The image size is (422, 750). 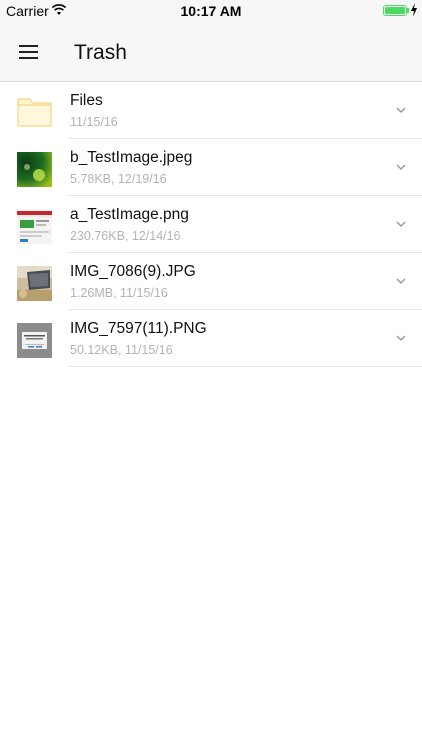 I want to click on file-meta: 230.76KB, 12/14/16, so click(x=125, y=236).